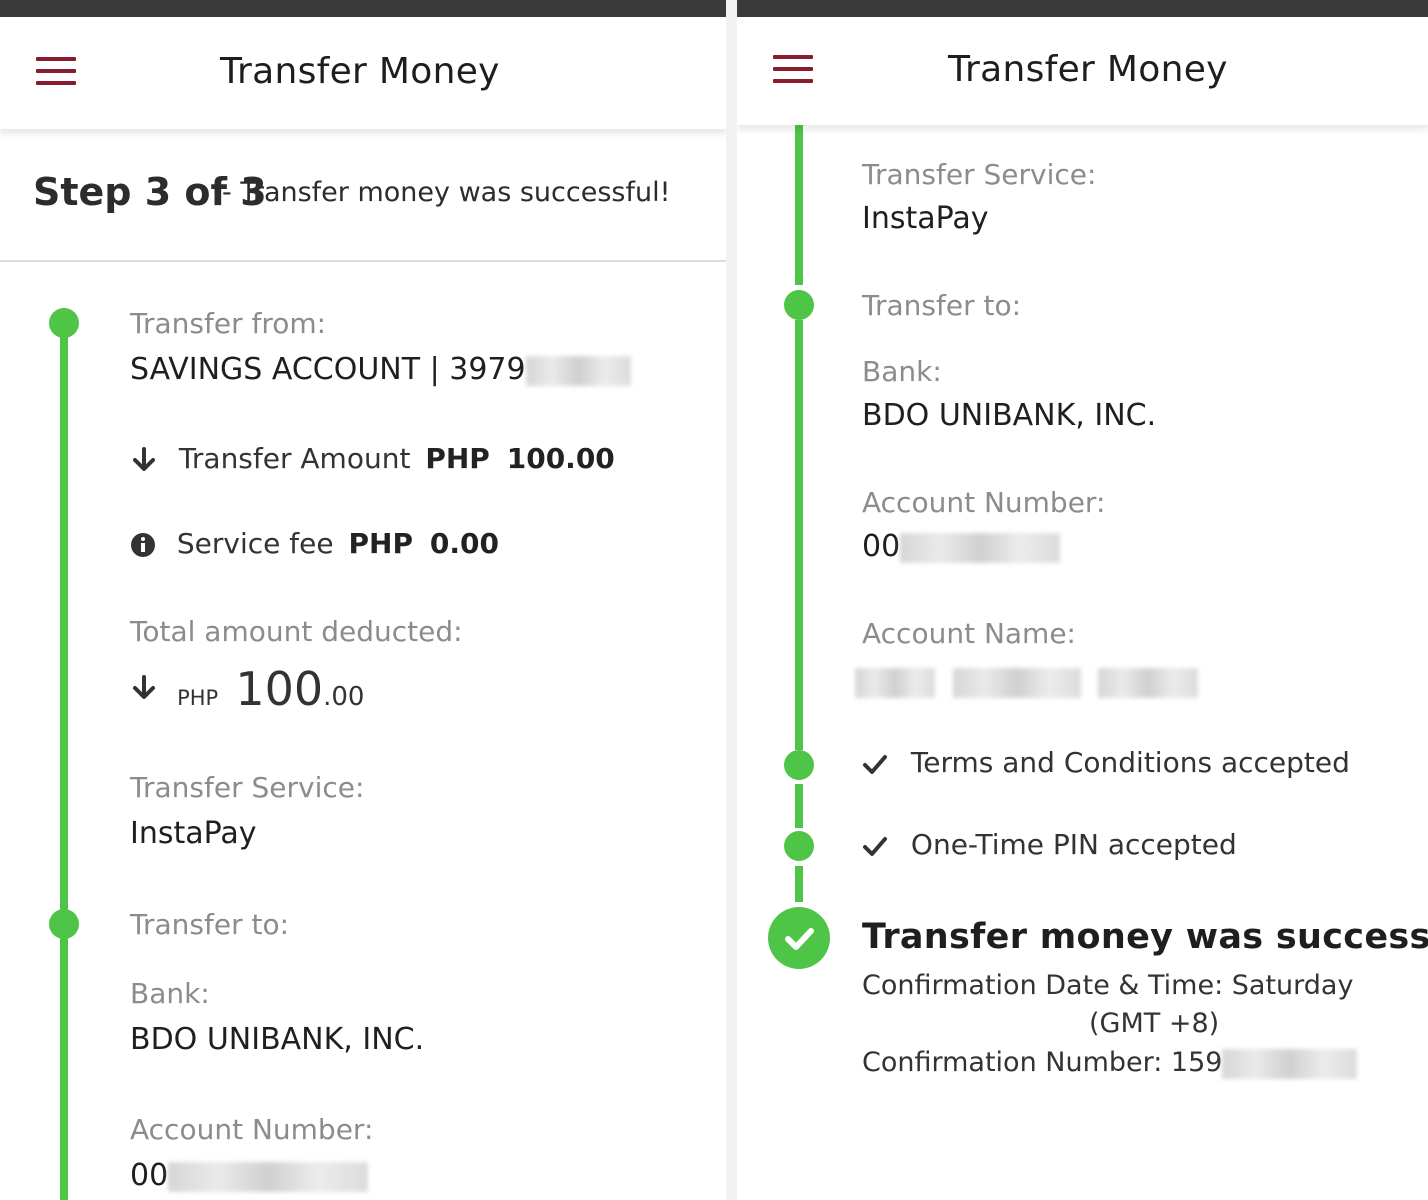 This screenshot has height=1200, width=1428. Describe the element at coordinates (1145, 937) in the screenshot. I see `success-title: Transfer money was successful!` at that location.